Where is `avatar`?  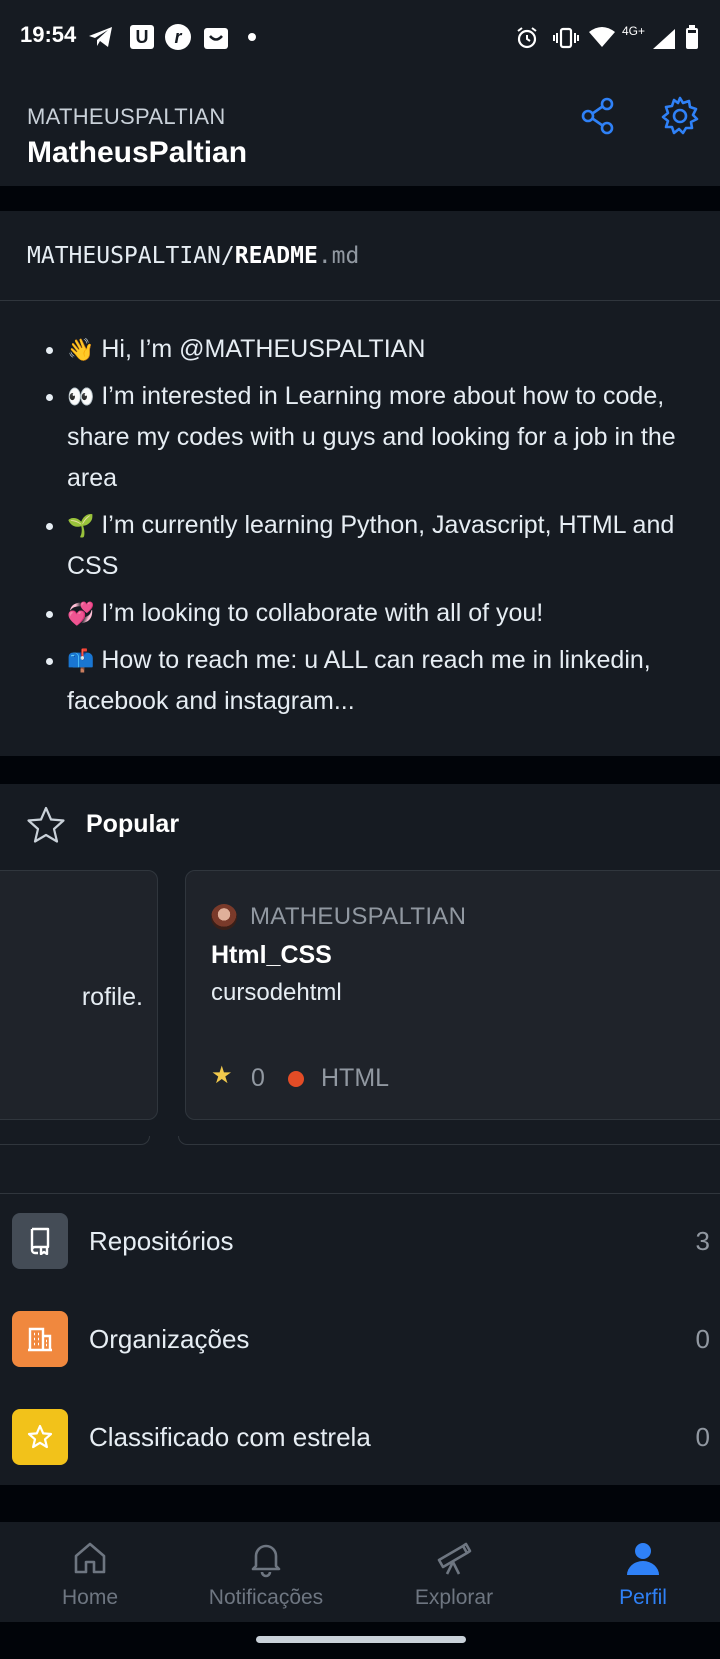
avatar is located at coordinates (224, 917).